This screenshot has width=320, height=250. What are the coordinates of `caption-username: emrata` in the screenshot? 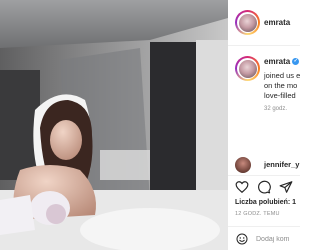 It's located at (277, 61).